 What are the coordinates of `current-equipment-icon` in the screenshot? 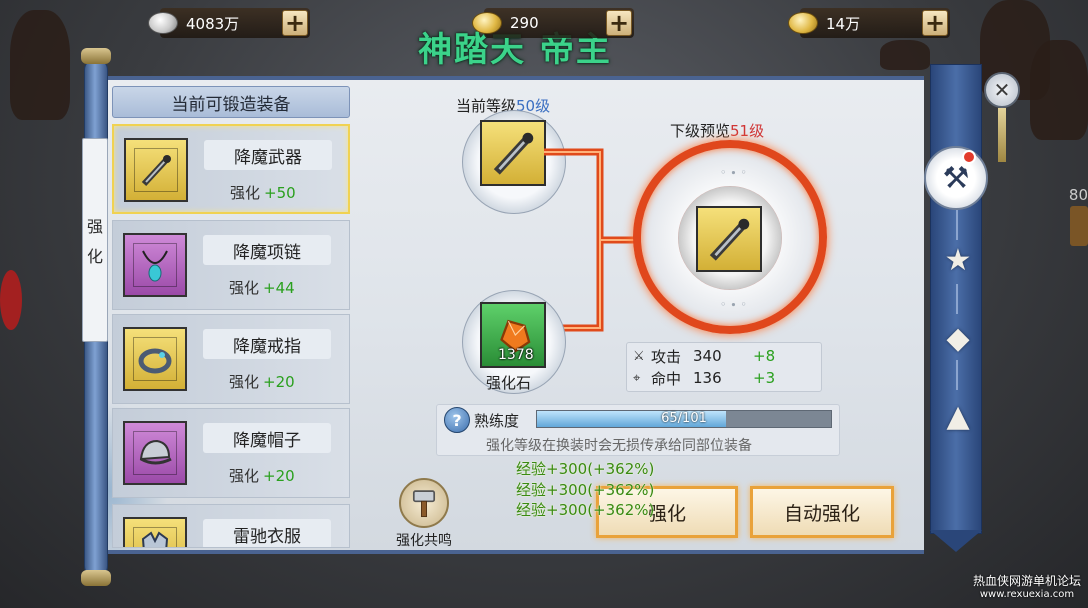 It's located at (513, 153).